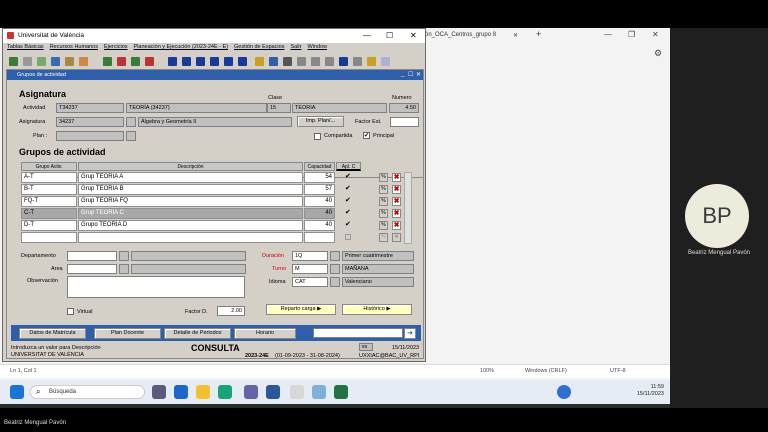 This screenshot has width=768, height=432. What do you see at coordinates (371, 61) in the screenshot?
I see `lock-icon` at bounding box center [371, 61].